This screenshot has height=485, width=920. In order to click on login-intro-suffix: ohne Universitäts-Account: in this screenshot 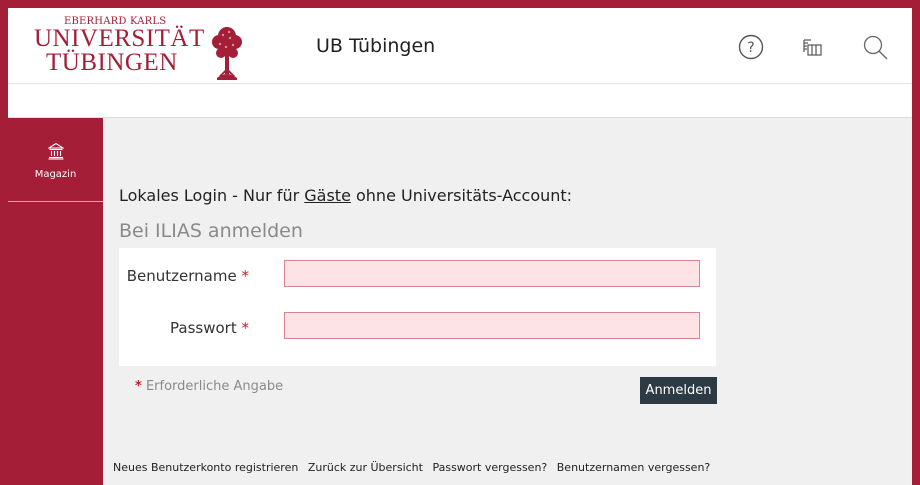, I will do `click(461, 195)`.